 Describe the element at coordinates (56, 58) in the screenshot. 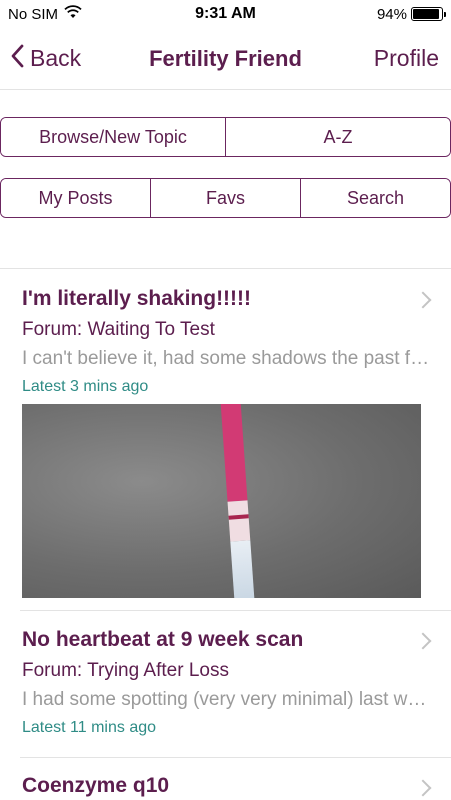

I see `back-label: Back` at that location.